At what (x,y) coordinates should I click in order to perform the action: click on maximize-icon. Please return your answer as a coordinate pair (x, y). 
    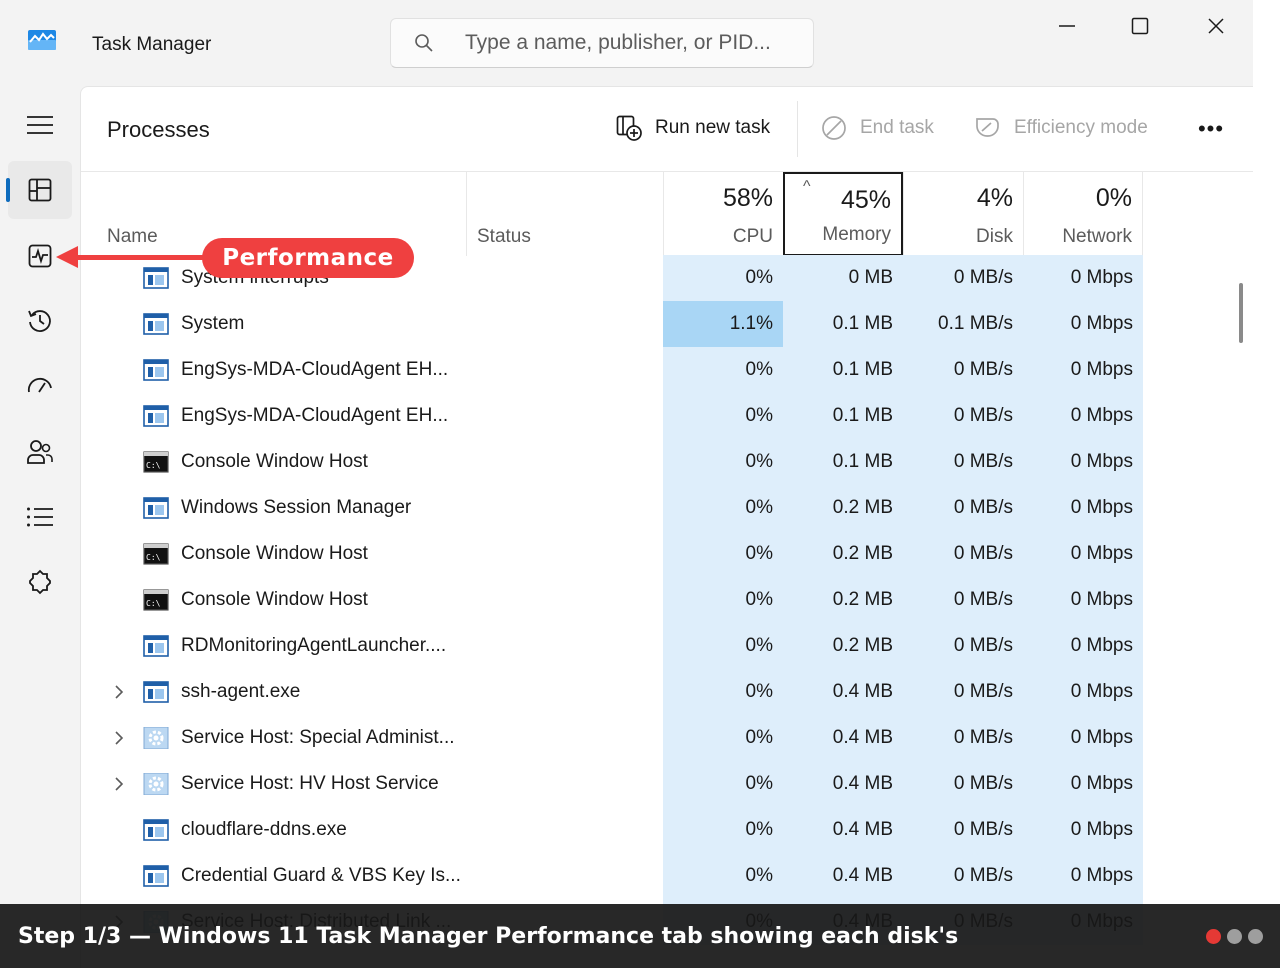
    Looking at the image, I should click on (1140, 26).